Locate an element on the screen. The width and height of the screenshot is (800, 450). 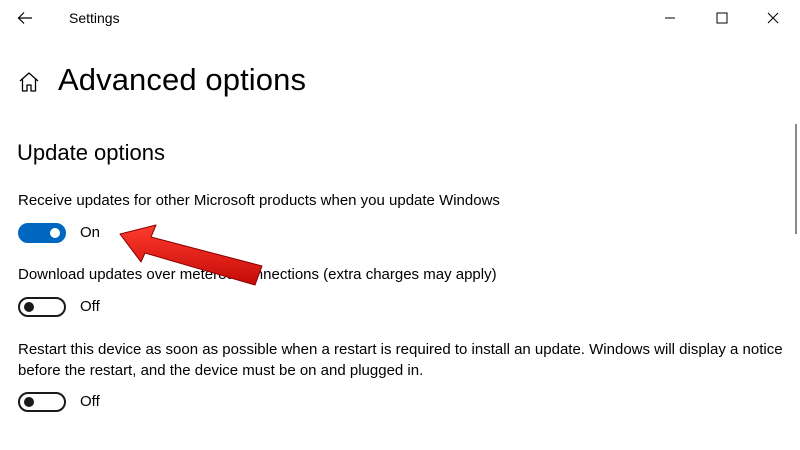
toggle-restart-device is located at coordinates (42, 402).